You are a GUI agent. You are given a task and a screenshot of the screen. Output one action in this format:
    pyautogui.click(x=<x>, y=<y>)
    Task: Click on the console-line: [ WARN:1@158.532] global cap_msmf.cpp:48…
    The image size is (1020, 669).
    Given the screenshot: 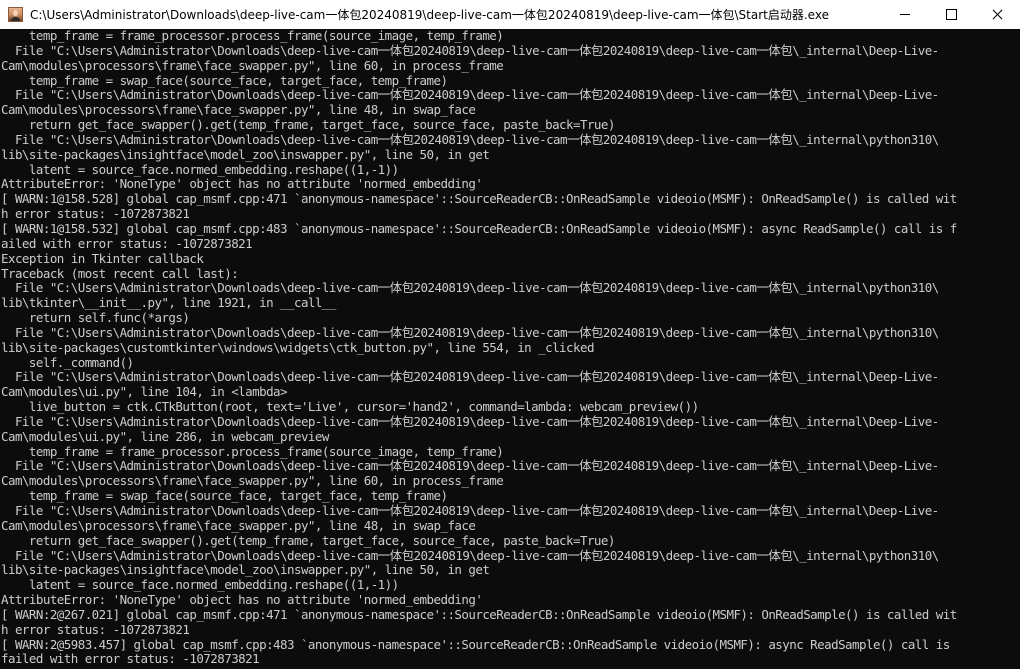 What is the action you would take?
    pyautogui.click(x=479, y=228)
    